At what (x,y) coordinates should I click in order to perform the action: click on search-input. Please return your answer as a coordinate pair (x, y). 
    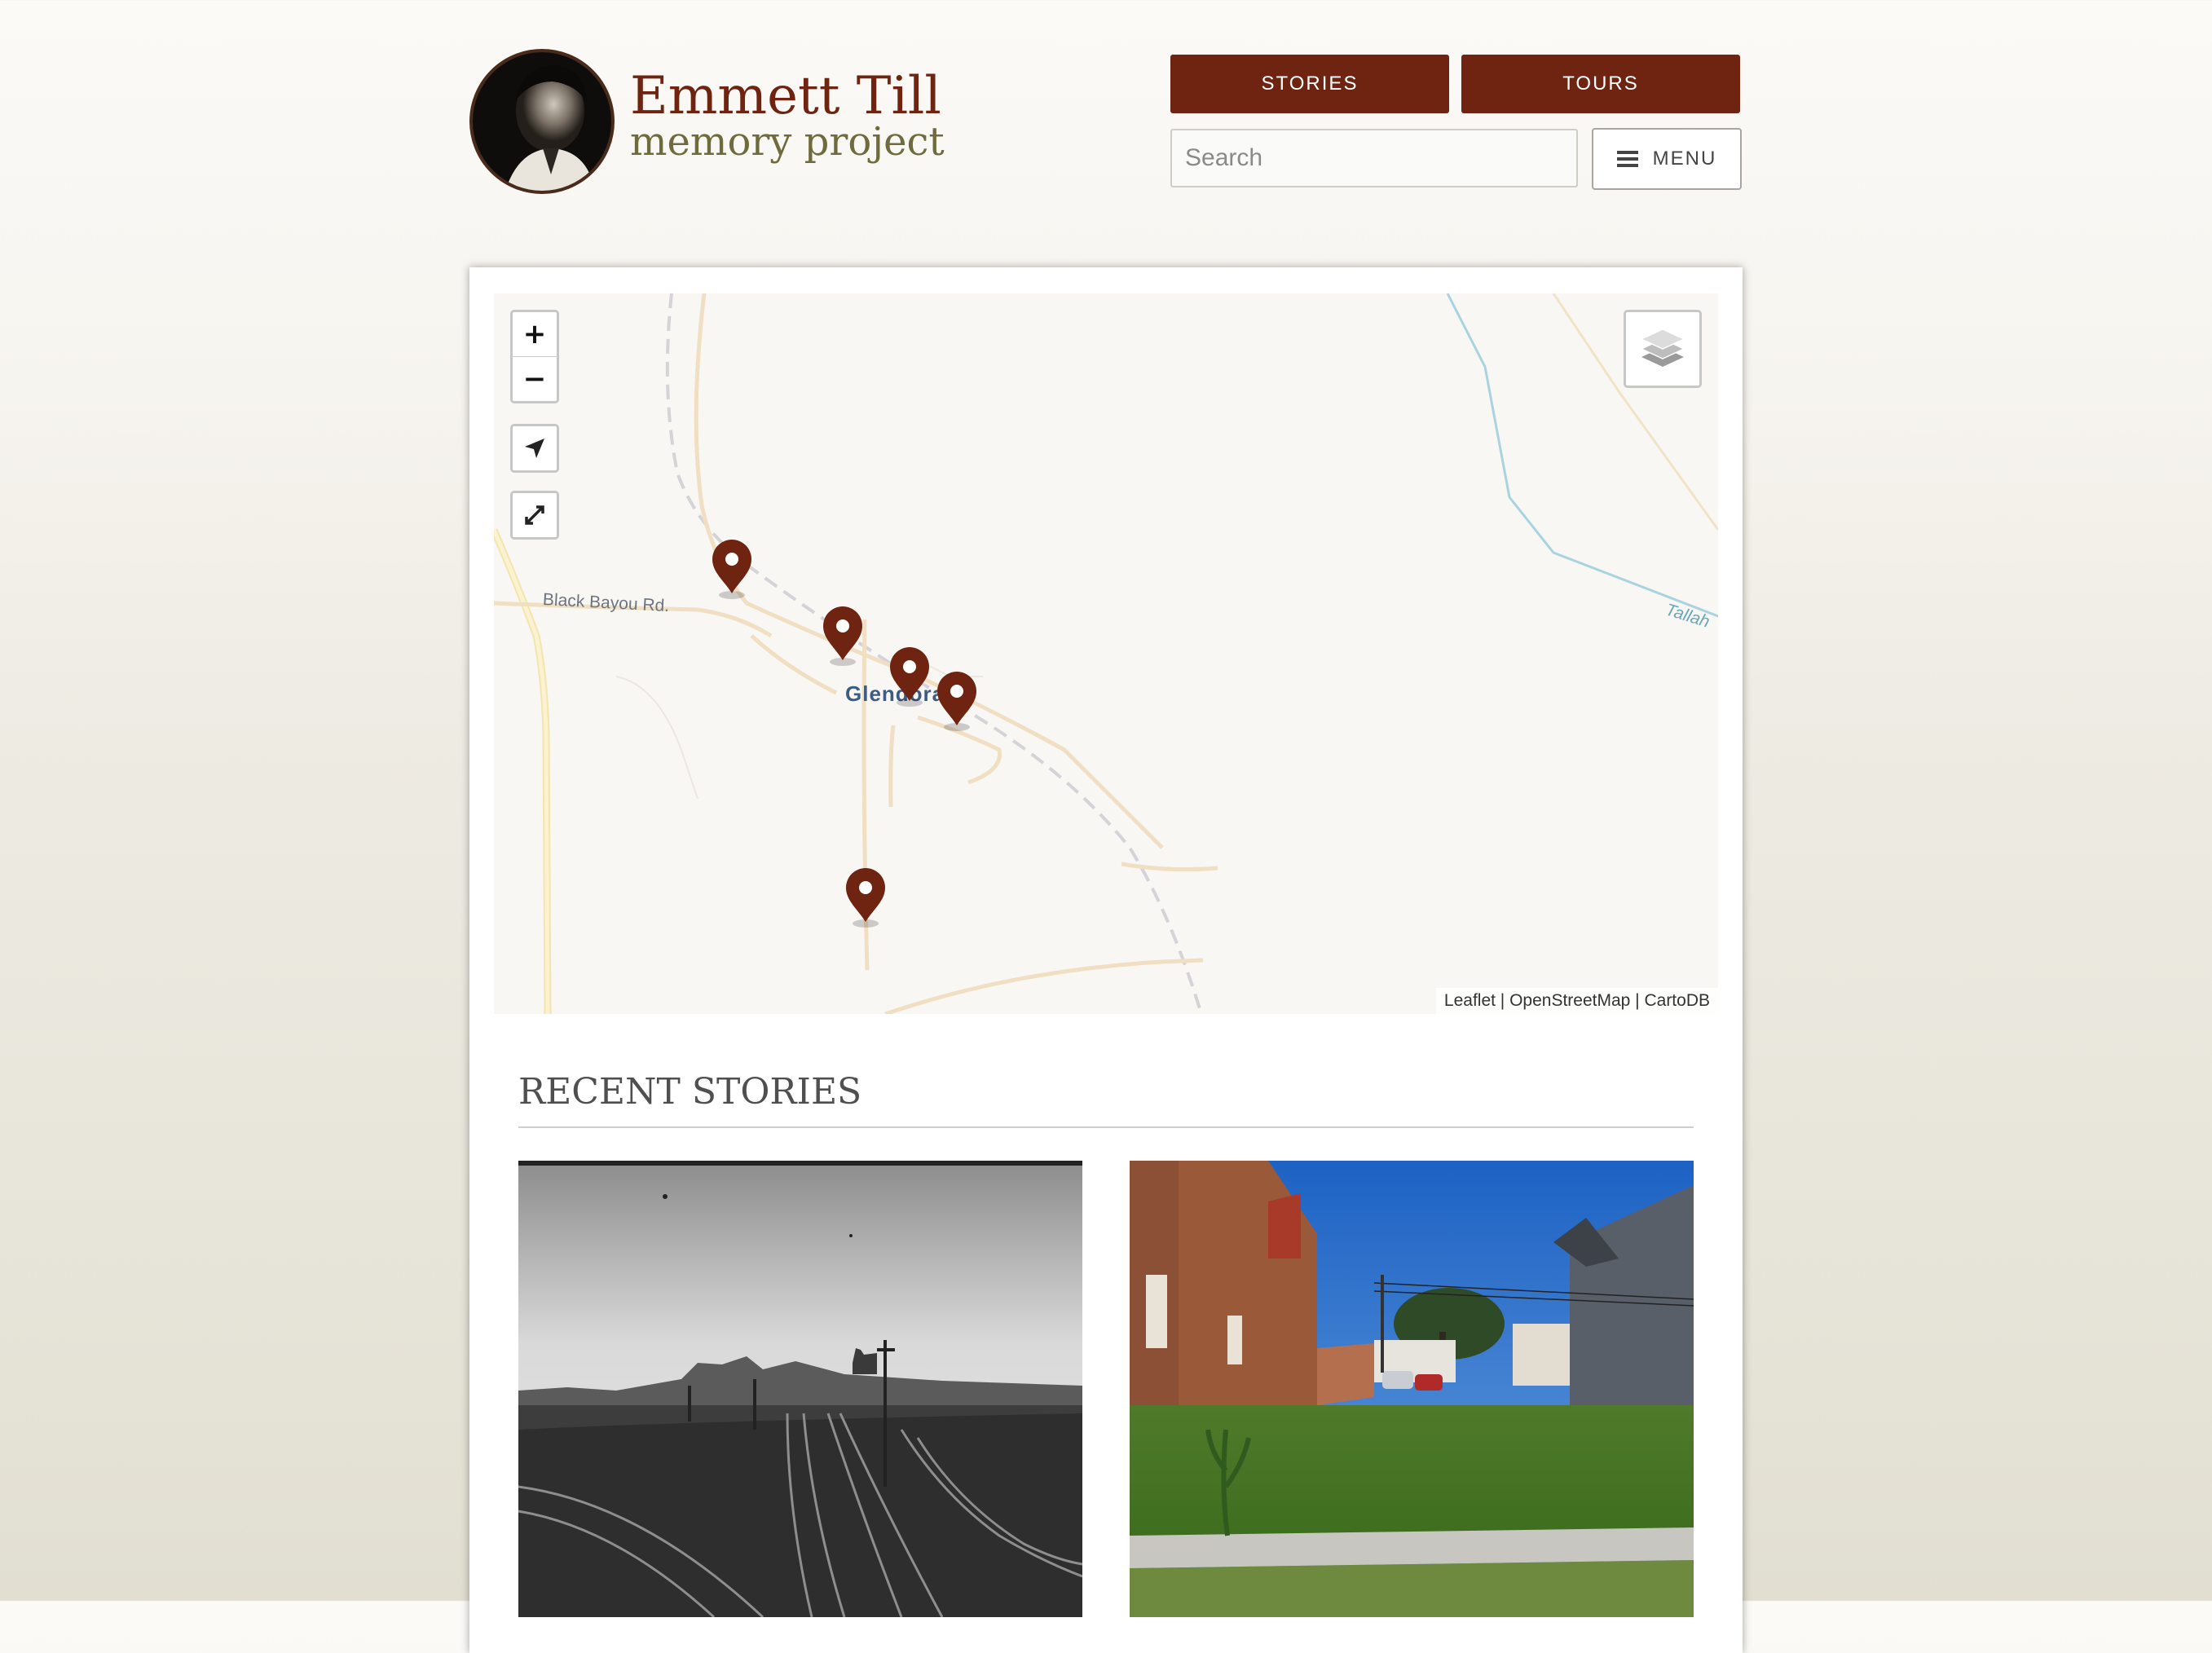
    Looking at the image, I should click on (1374, 158).